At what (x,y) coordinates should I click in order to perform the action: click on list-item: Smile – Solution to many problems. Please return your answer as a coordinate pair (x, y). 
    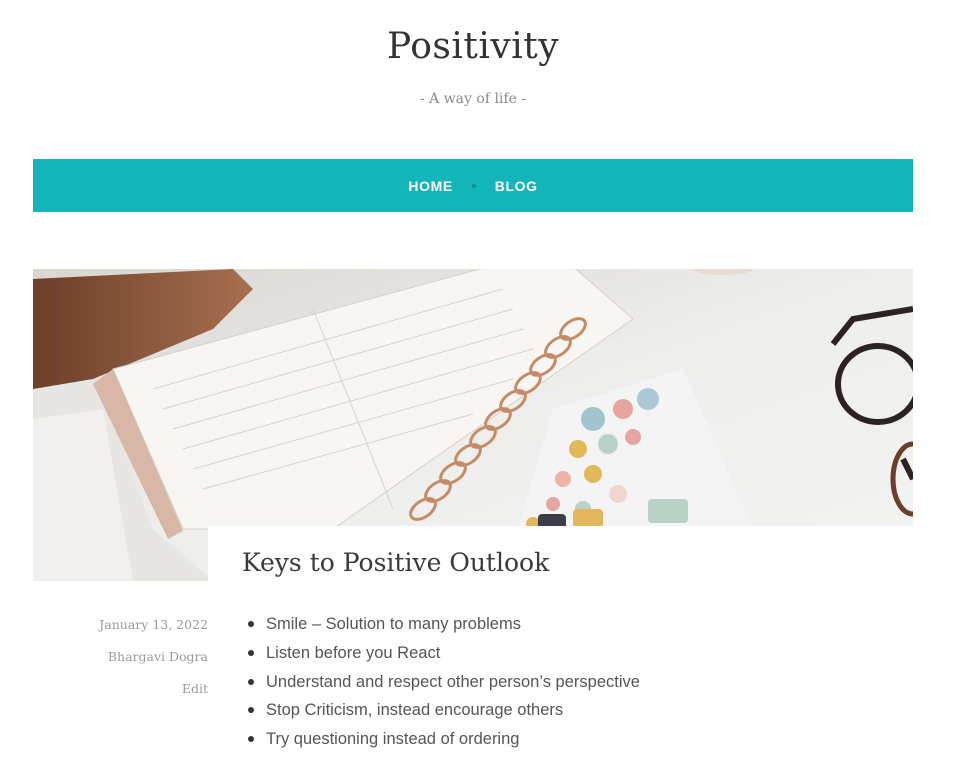
    Looking at the image, I should click on (443, 626).